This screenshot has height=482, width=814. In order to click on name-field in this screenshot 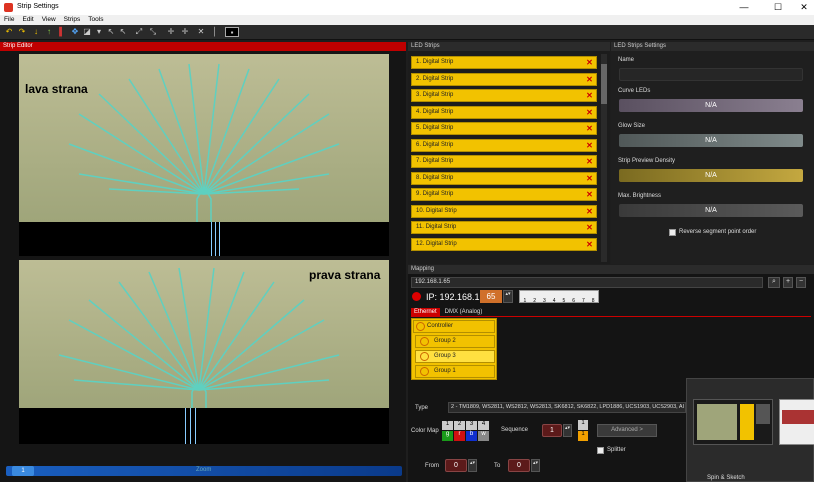, I will do `click(711, 74)`.